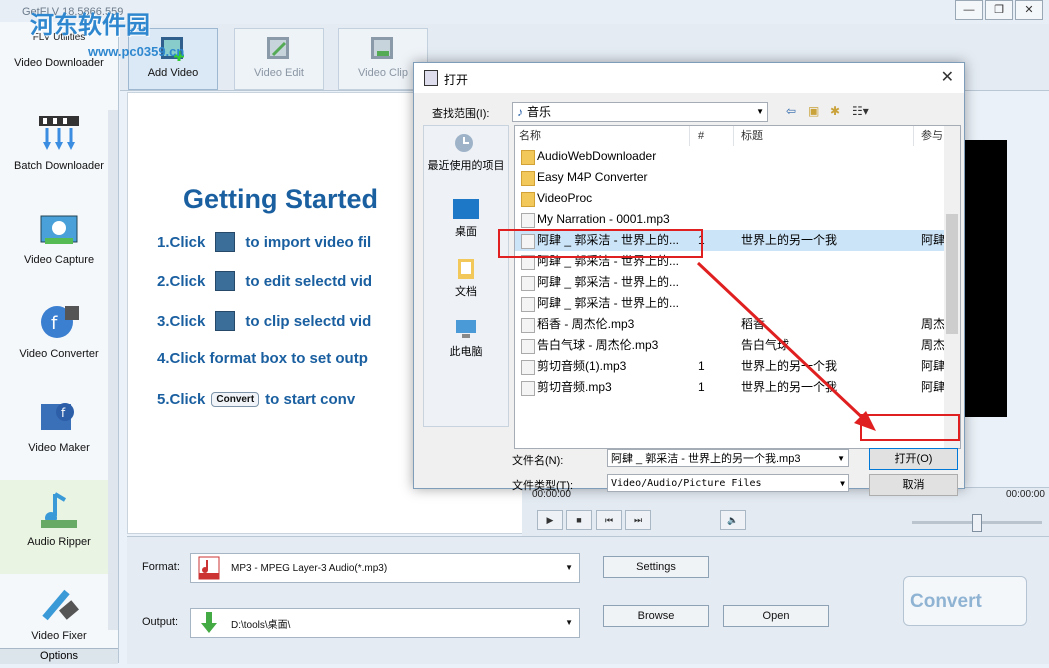  I want to click on output-label: Output:, so click(160, 622).